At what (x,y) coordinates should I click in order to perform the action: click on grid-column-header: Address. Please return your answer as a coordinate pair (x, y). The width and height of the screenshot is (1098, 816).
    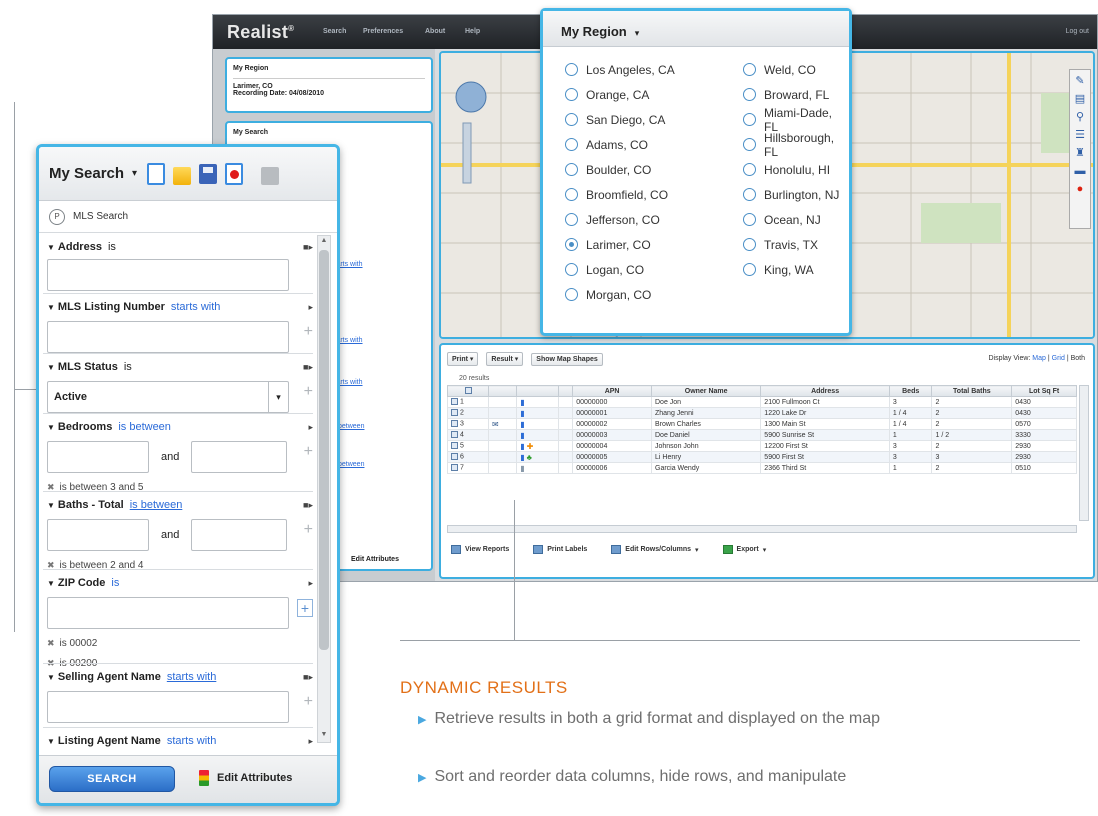
    Looking at the image, I should click on (825, 391).